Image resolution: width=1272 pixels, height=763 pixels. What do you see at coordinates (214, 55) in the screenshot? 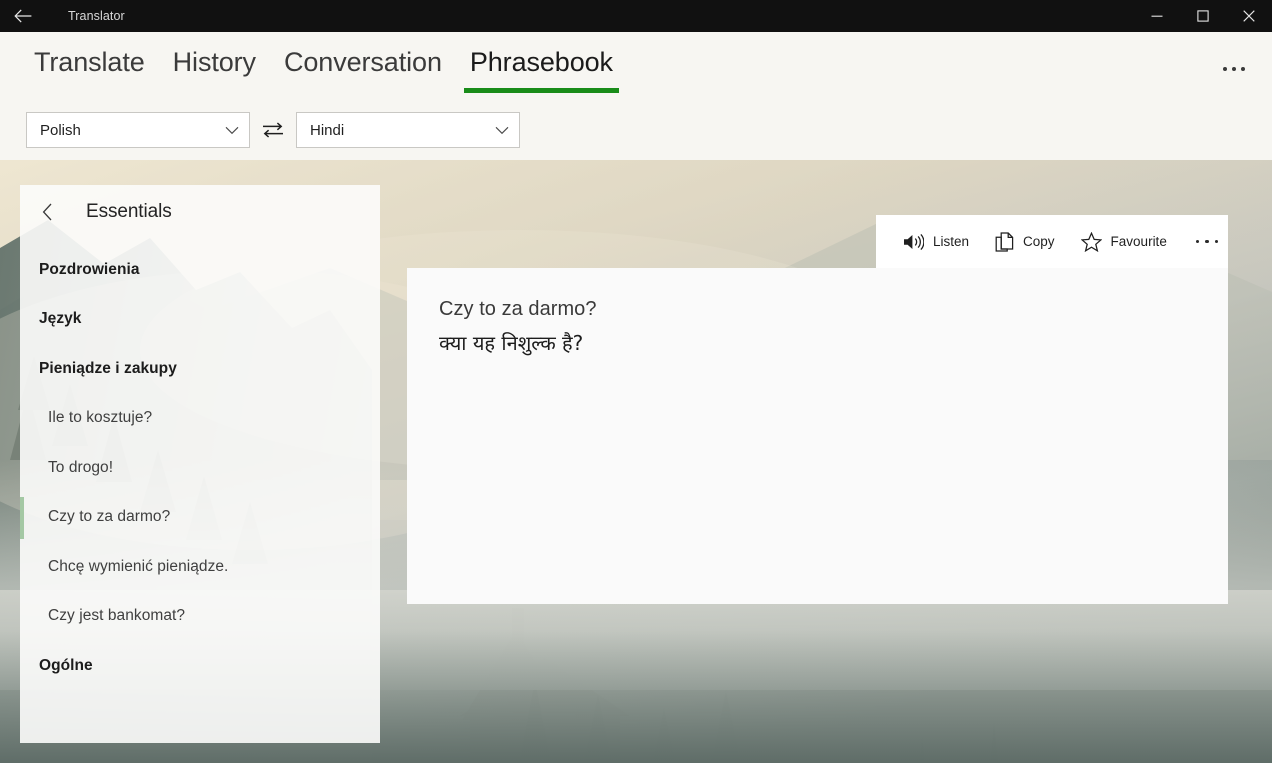
I see `tab-history: History` at bounding box center [214, 55].